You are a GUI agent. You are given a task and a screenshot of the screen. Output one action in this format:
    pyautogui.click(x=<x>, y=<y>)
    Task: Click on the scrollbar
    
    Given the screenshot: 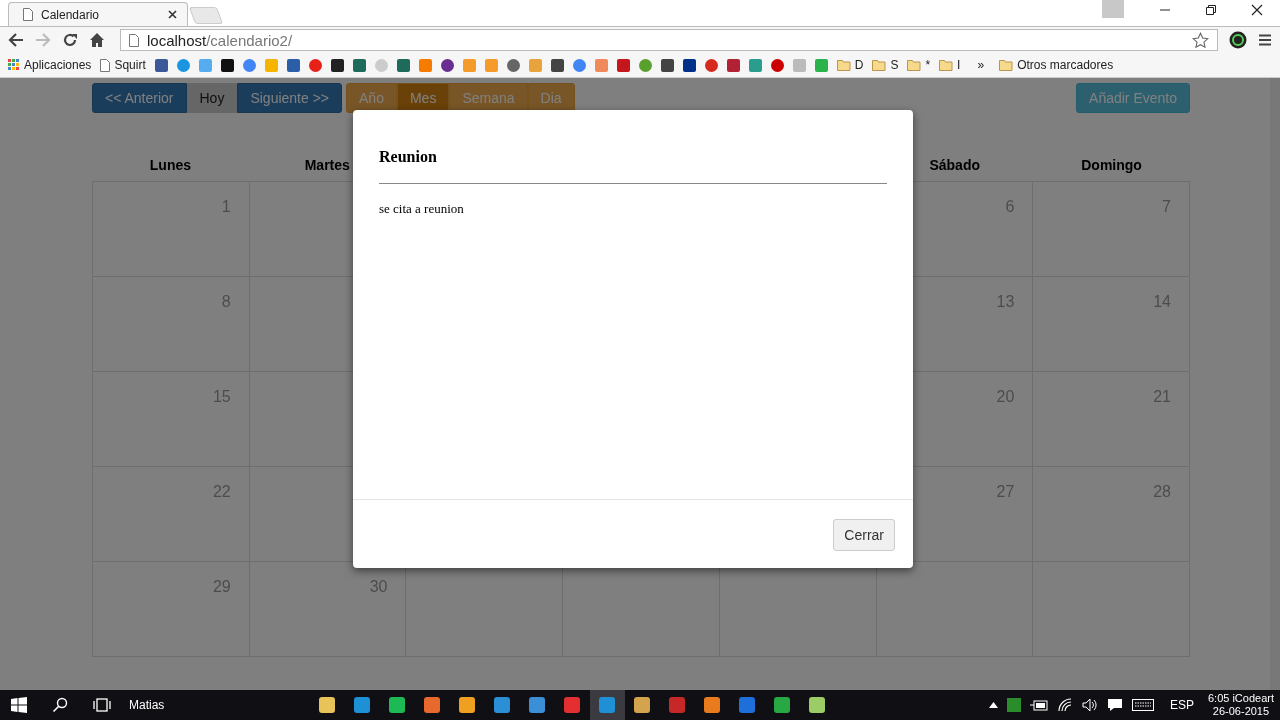 What is the action you would take?
    pyautogui.click(x=1275, y=384)
    